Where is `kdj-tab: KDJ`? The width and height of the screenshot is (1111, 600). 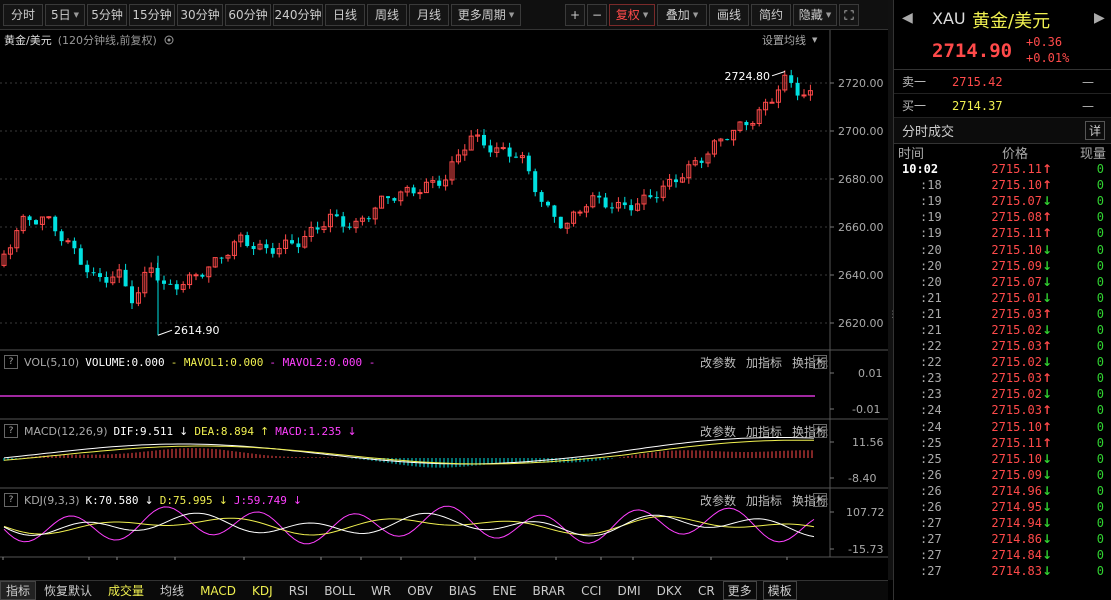
kdj-tab: KDJ is located at coordinates (262, 591).